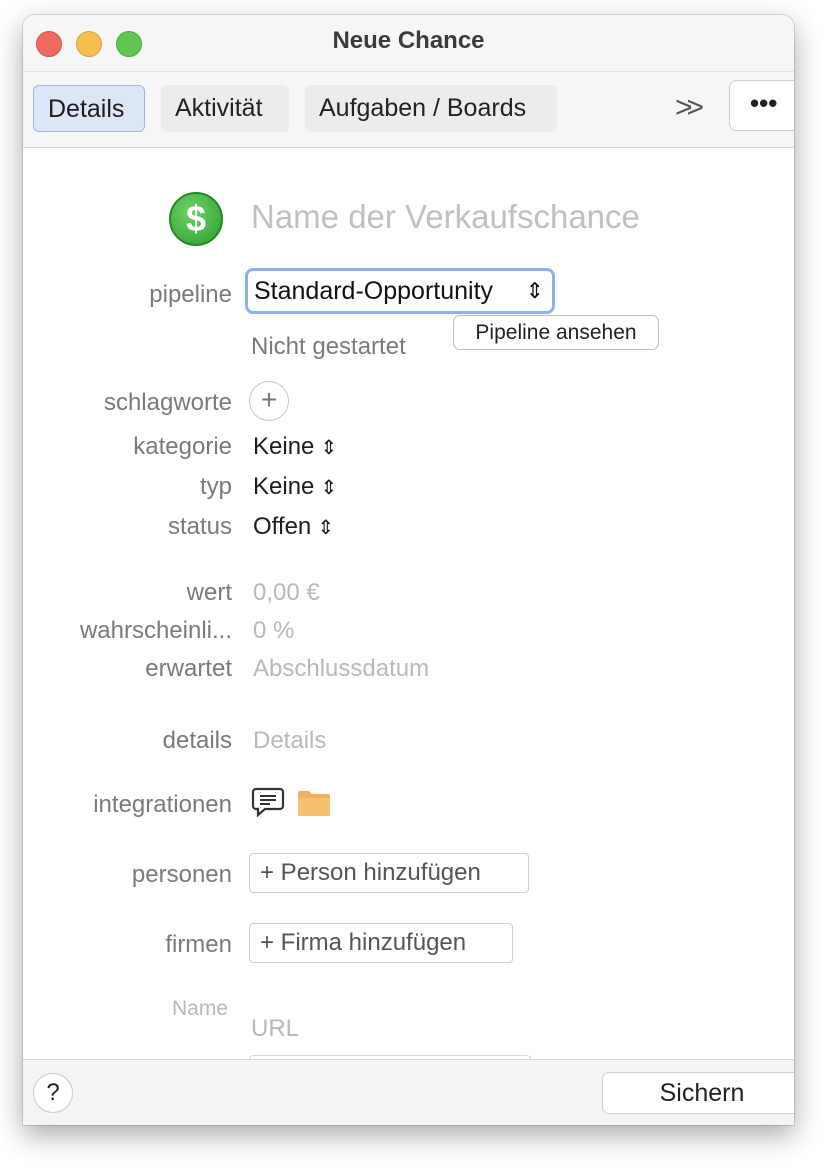 This screenshot has width=827, height=1168. Describe the element at coordinates (381, 943) in the screenshot. I see `add-company-button: + Firma hinzufügen` at that location.